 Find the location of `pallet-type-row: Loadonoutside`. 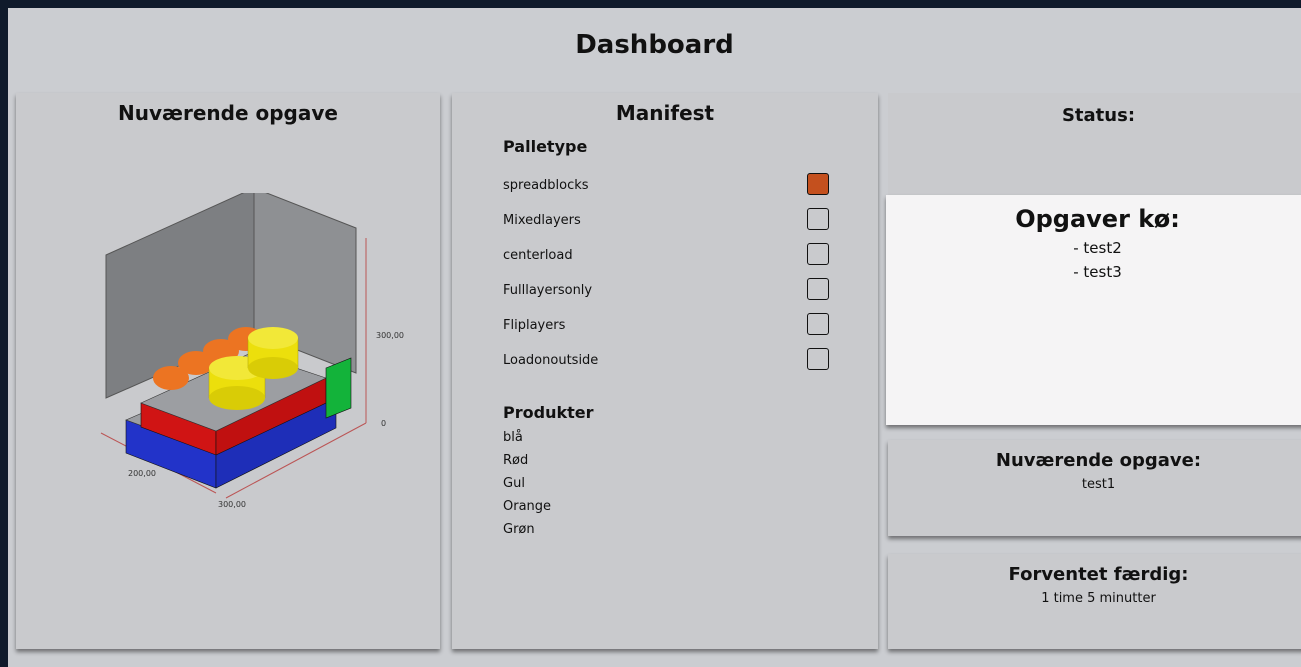

pallet-type-row: Loadonoutside is located at coordinates (666, 361).